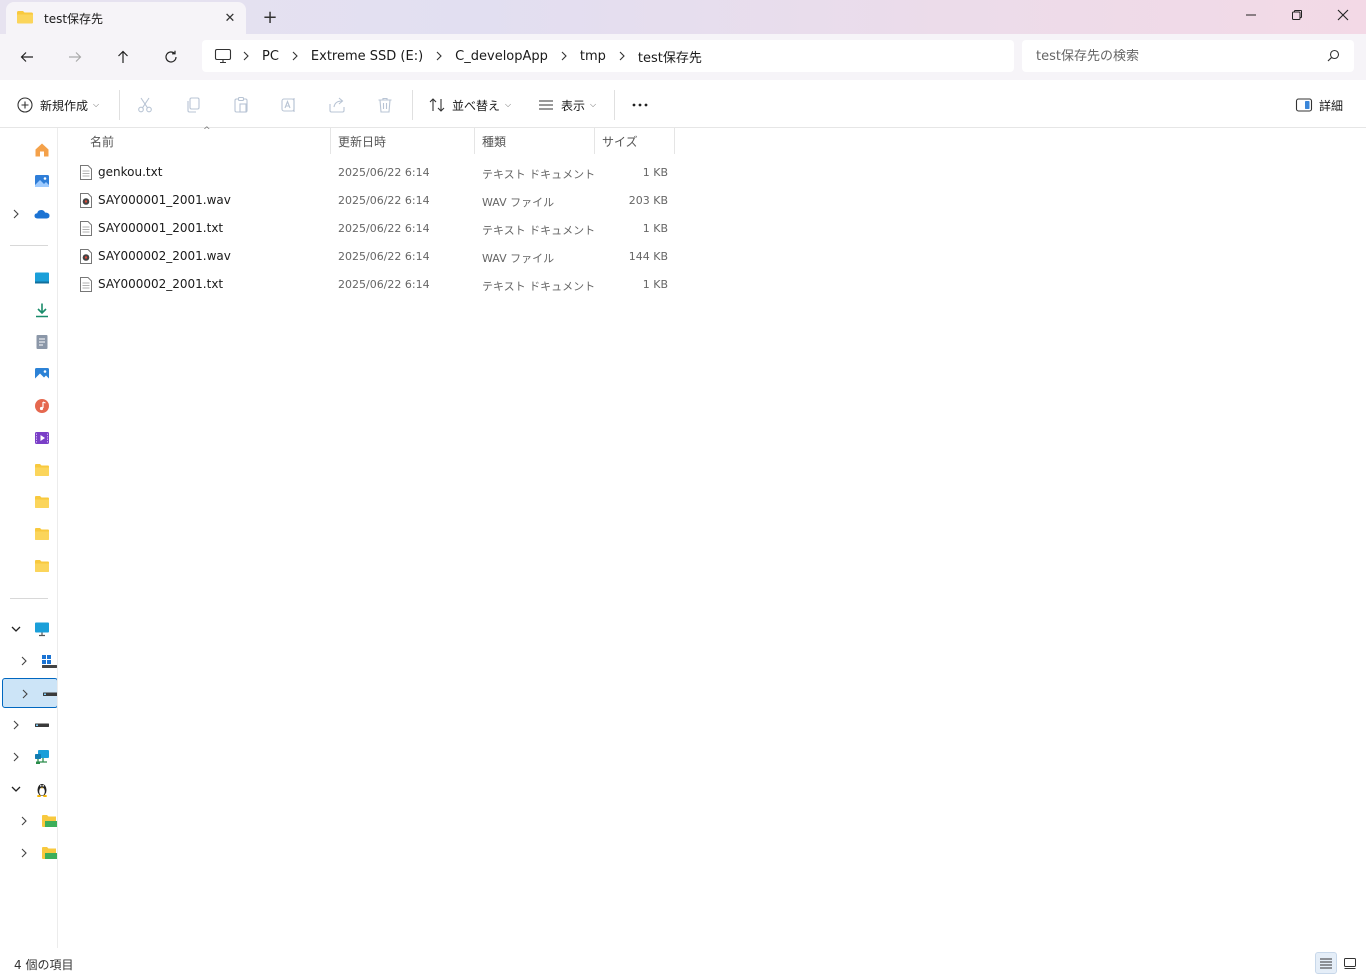 This screenshot has height=976, width=1366. Describe the element at coordinates (1331, 105) in the screenshot. I see `details-label: 詳細` at that location.